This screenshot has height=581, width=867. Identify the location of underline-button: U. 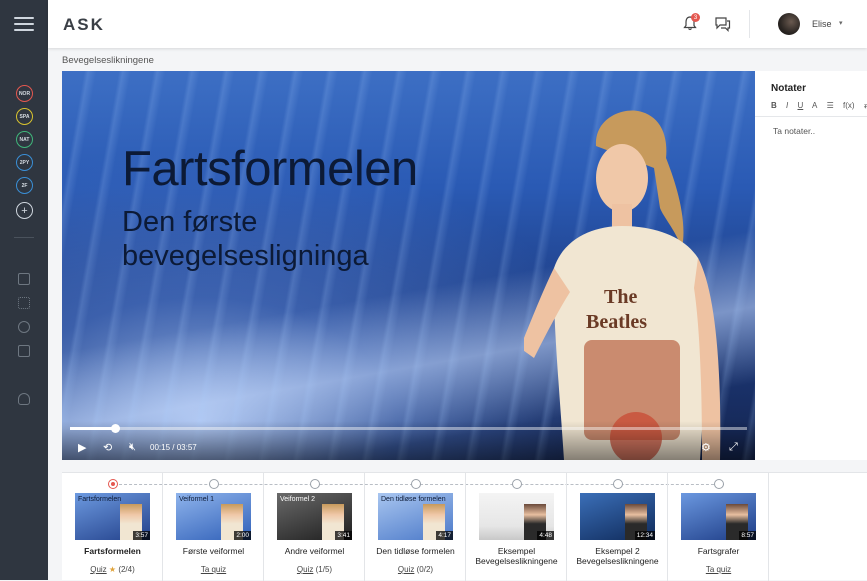
(800, 105).